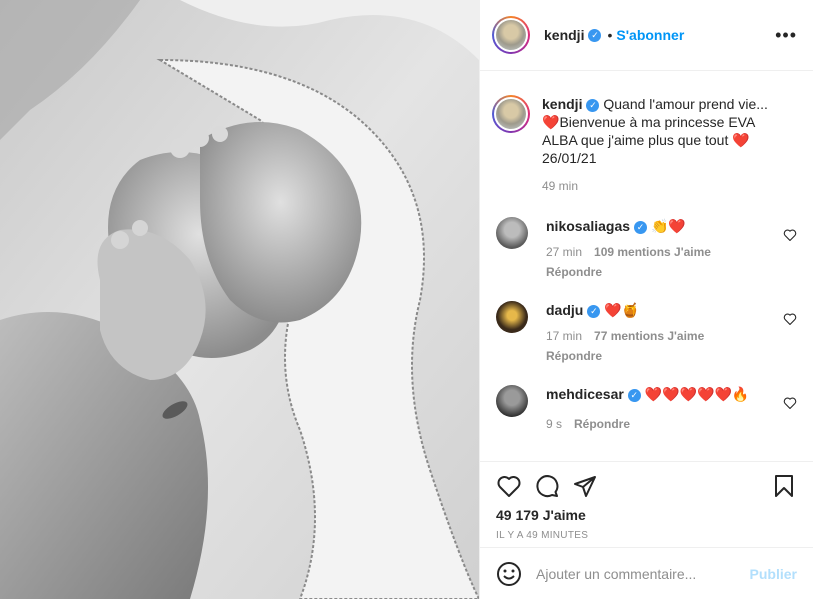 The image size is (813, 599). Describe the element at coordinates (773, 574) in the screenshot. I see `publish-button: Publier` at that location.